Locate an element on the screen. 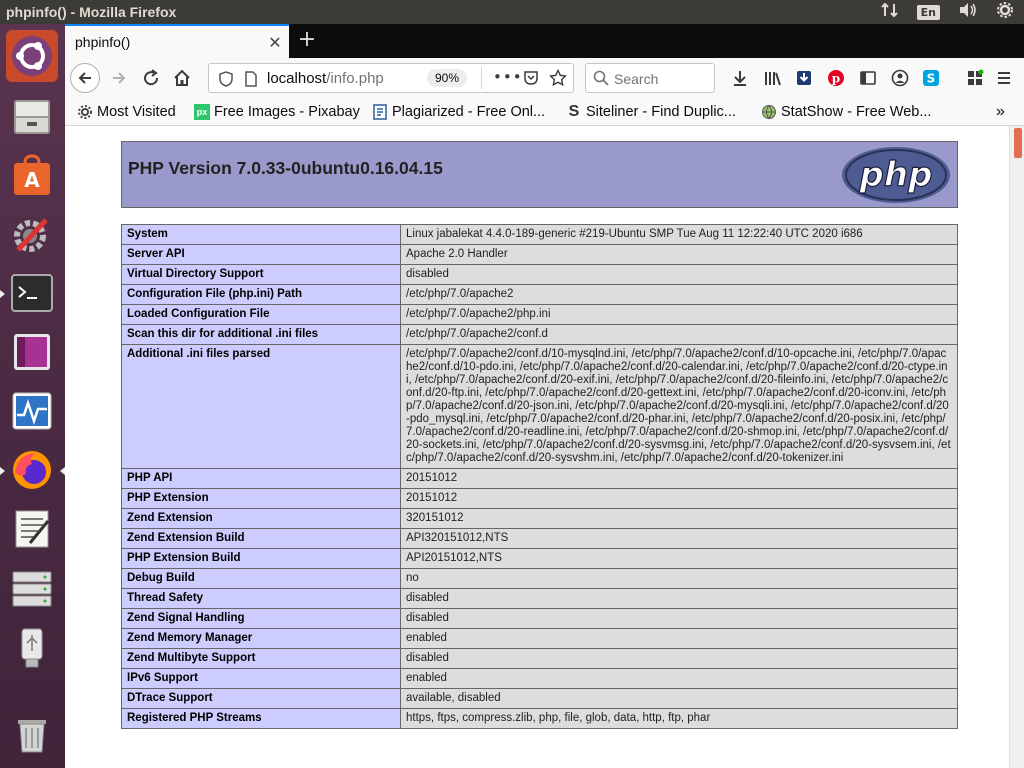 The width and height of the screenshot is (1024, 768). system-tray: En is located at coordinates (952, 12).